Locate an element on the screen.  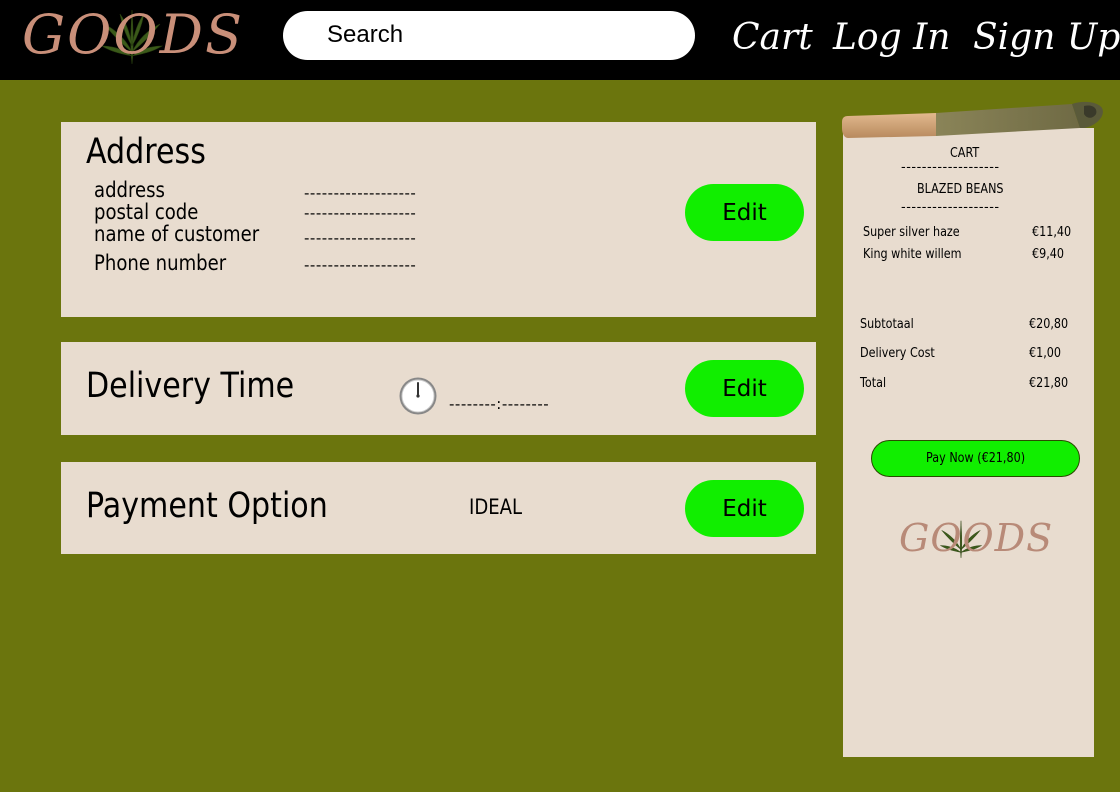
edit-address-button: Edit is located at coordinates (744, 212).